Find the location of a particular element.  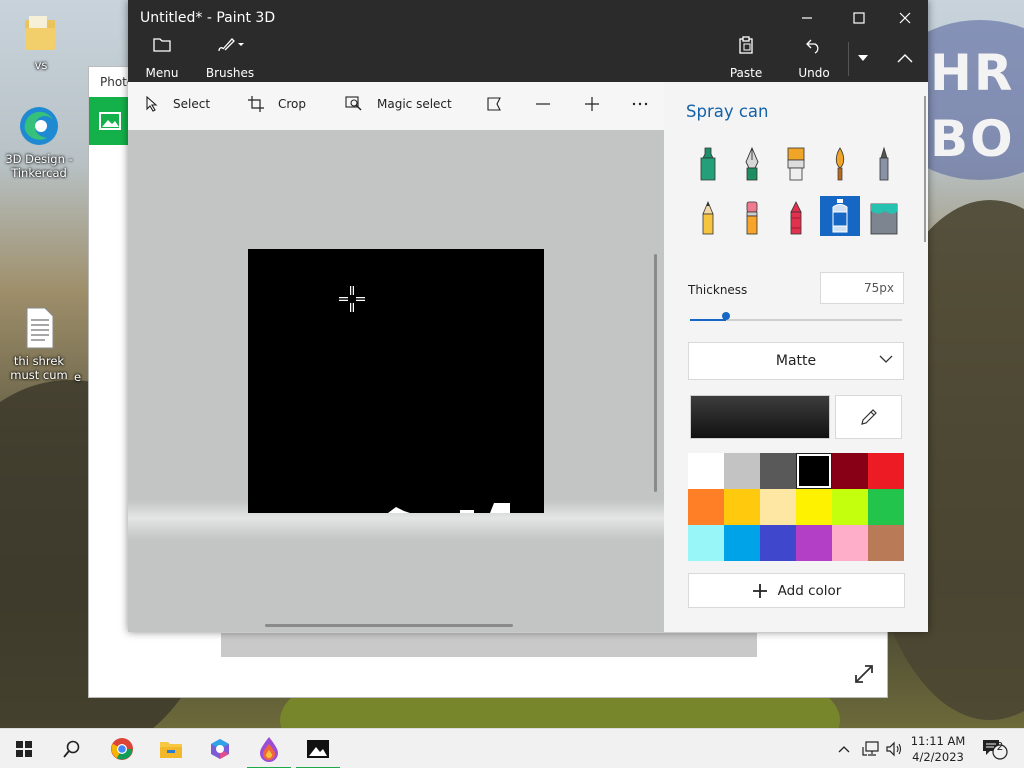

desktop-icon-text-file: thi shrek must cum is located at coordinates (39, 344).